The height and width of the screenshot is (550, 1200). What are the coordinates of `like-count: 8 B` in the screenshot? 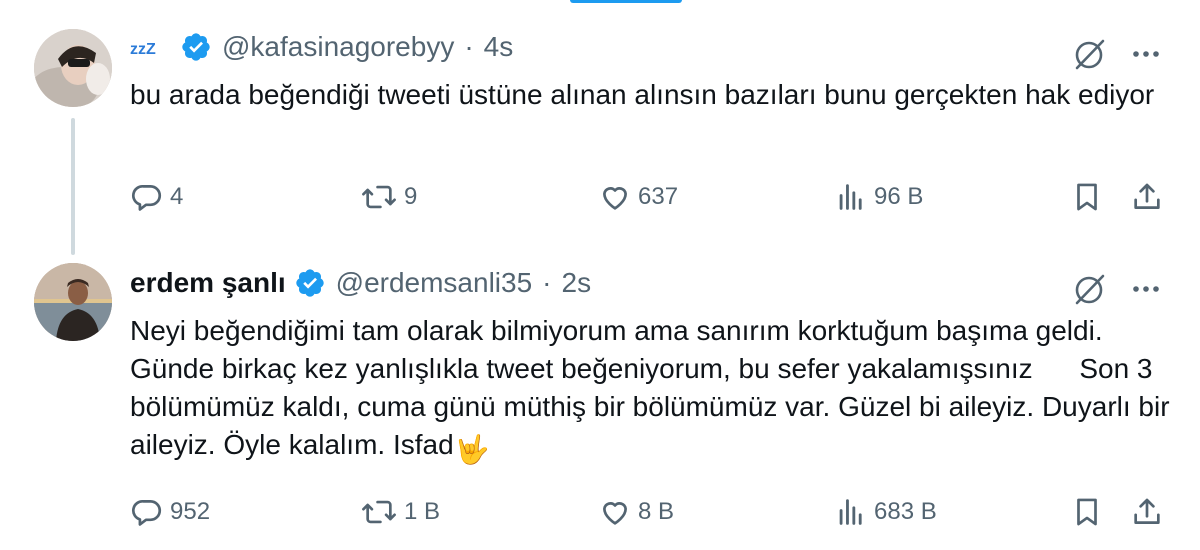 It's located at (656, 511).